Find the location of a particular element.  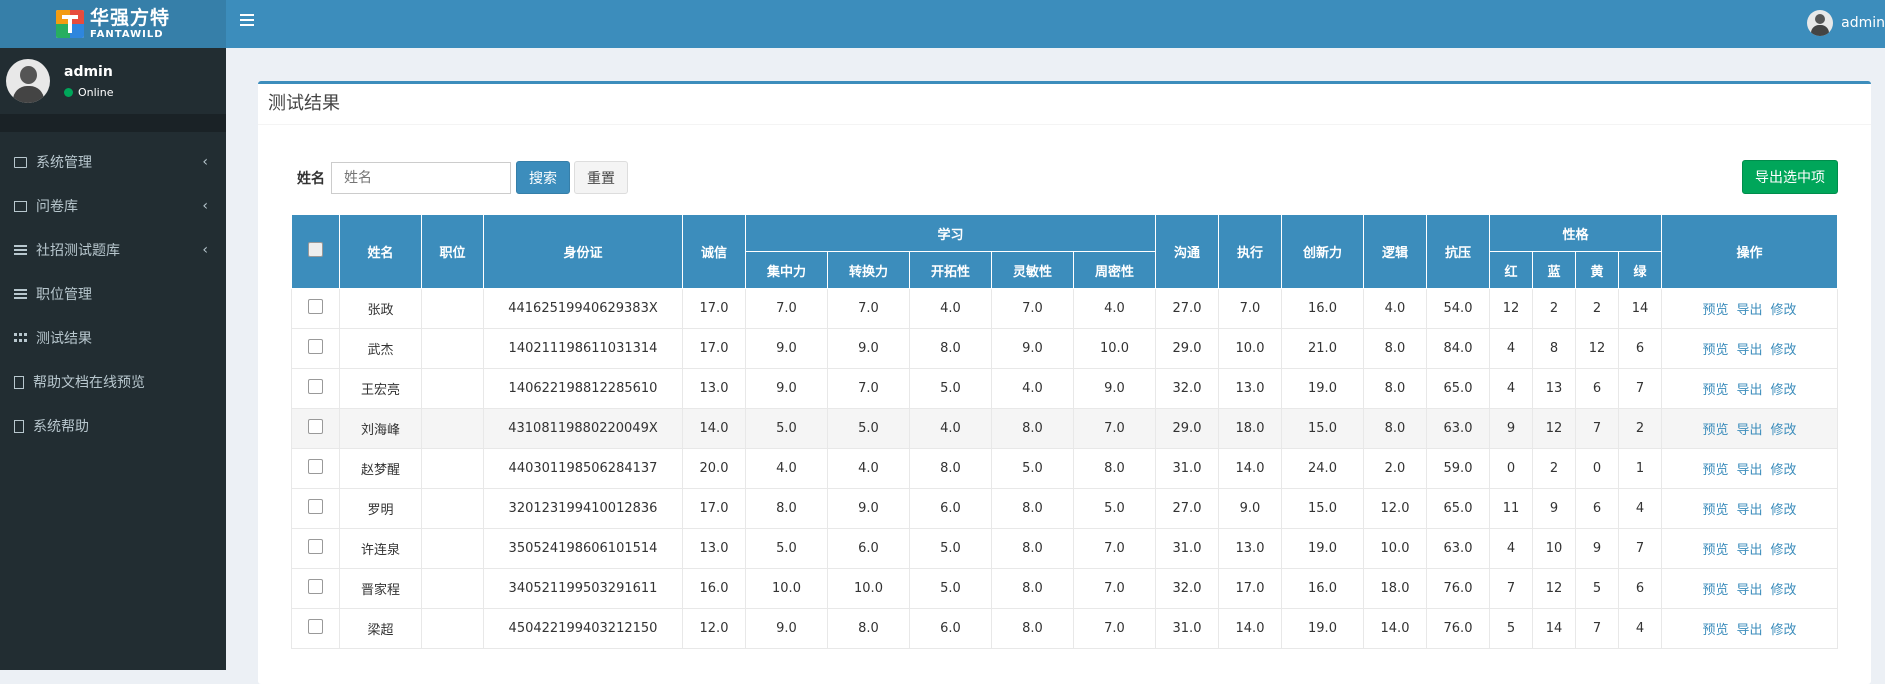

col-header-agility: 灵敏性 is located at coordinates (1032, 270).